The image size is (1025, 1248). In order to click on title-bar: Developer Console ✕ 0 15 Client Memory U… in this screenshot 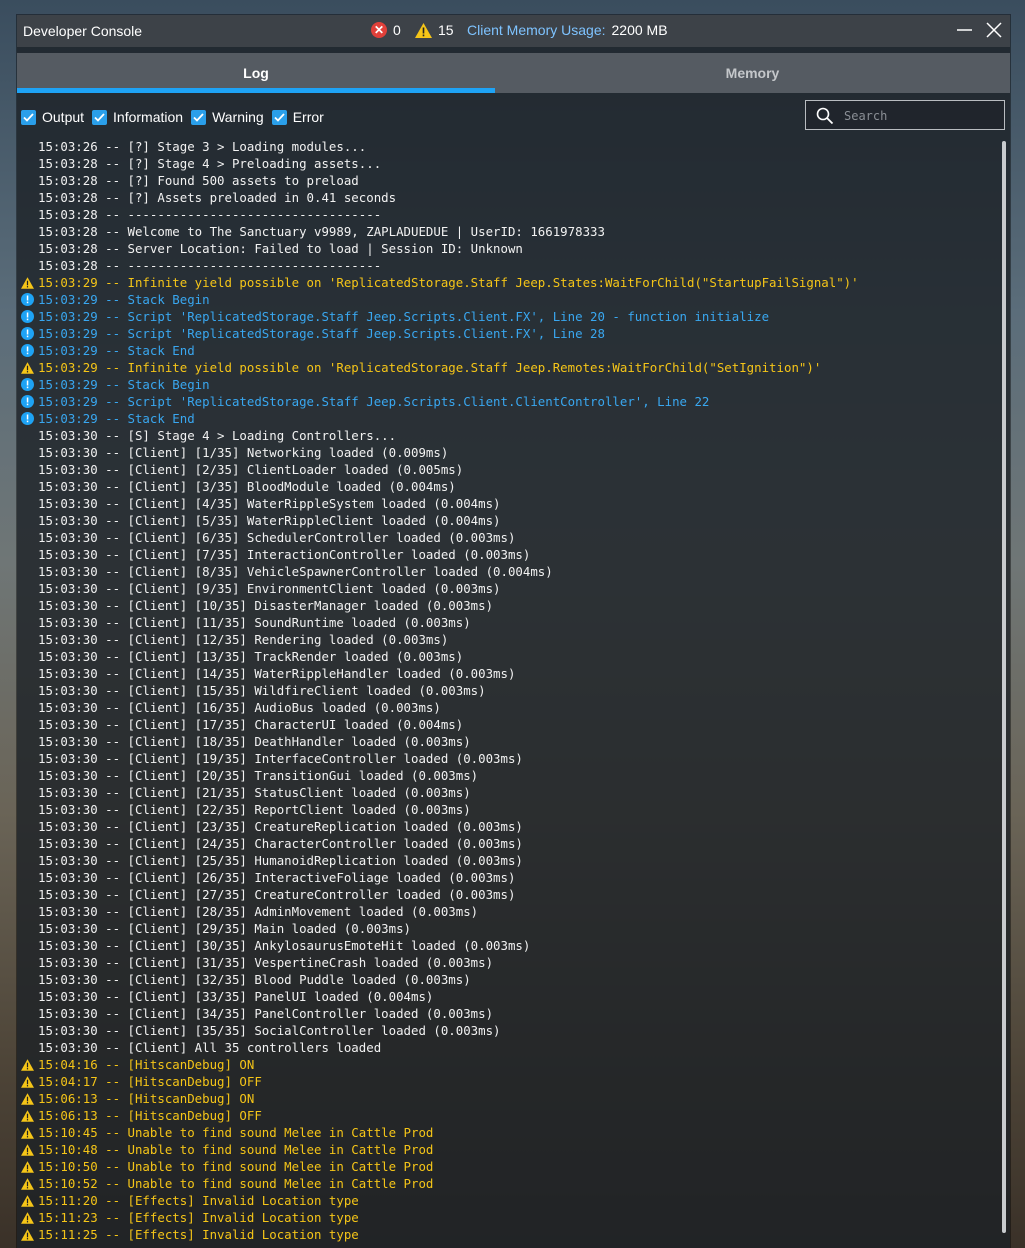, I will do `click(513, 31)`.